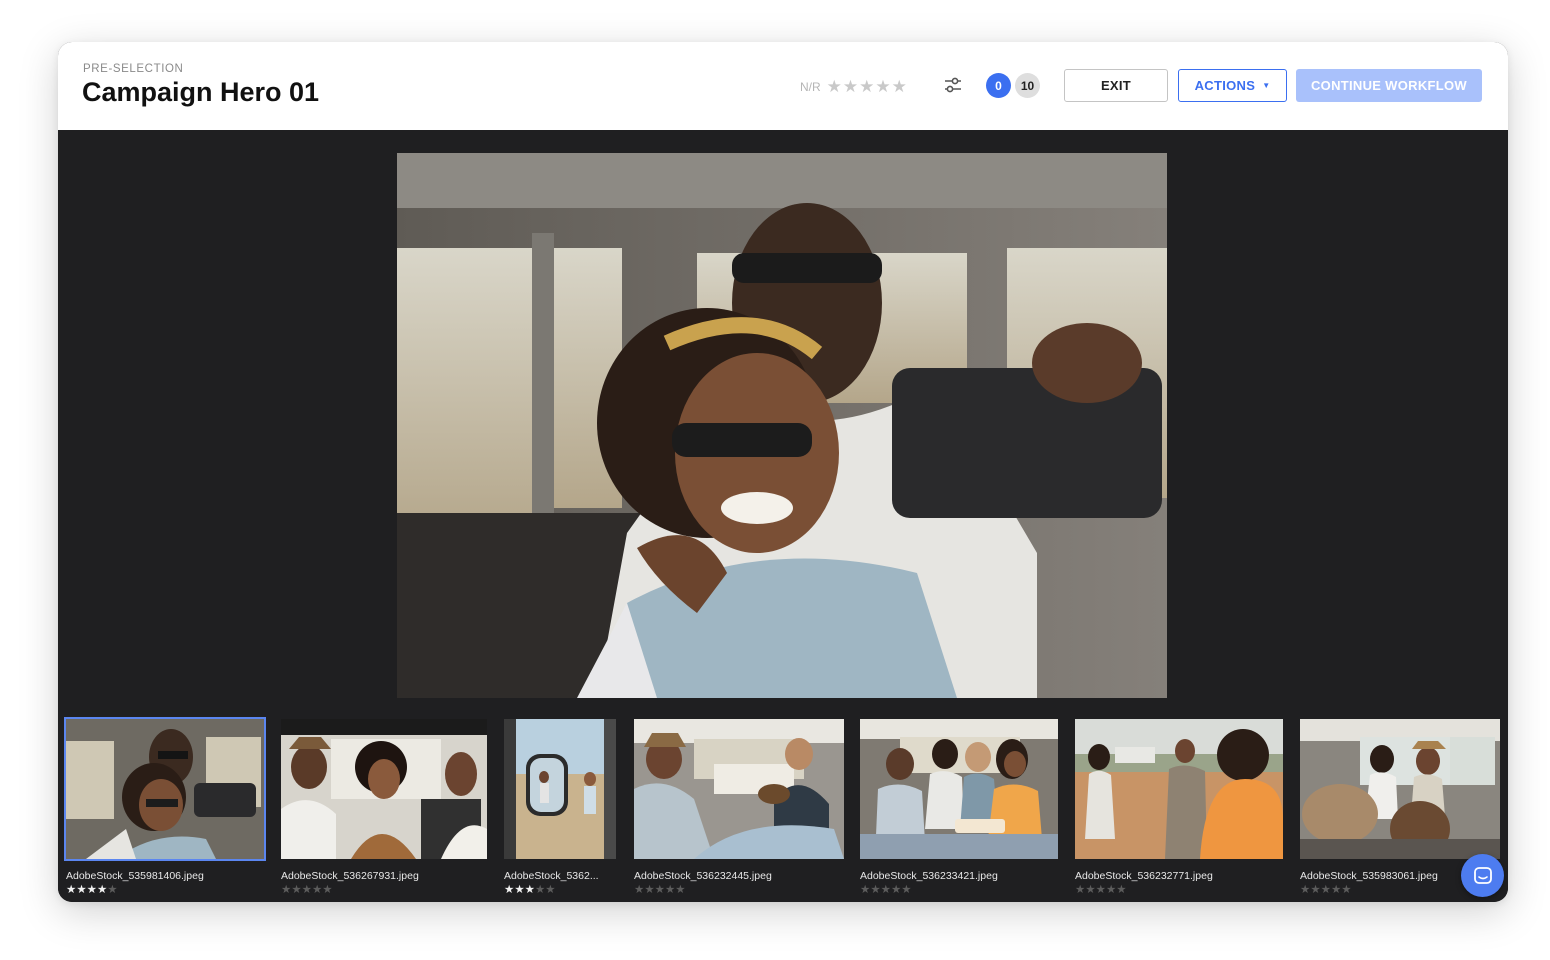 The image size is (1550, 960). I want to click on thumbnail-item: AdobeStock_536267931.jpeg ★ ★ ★ ★ ★, so click(384, 807).